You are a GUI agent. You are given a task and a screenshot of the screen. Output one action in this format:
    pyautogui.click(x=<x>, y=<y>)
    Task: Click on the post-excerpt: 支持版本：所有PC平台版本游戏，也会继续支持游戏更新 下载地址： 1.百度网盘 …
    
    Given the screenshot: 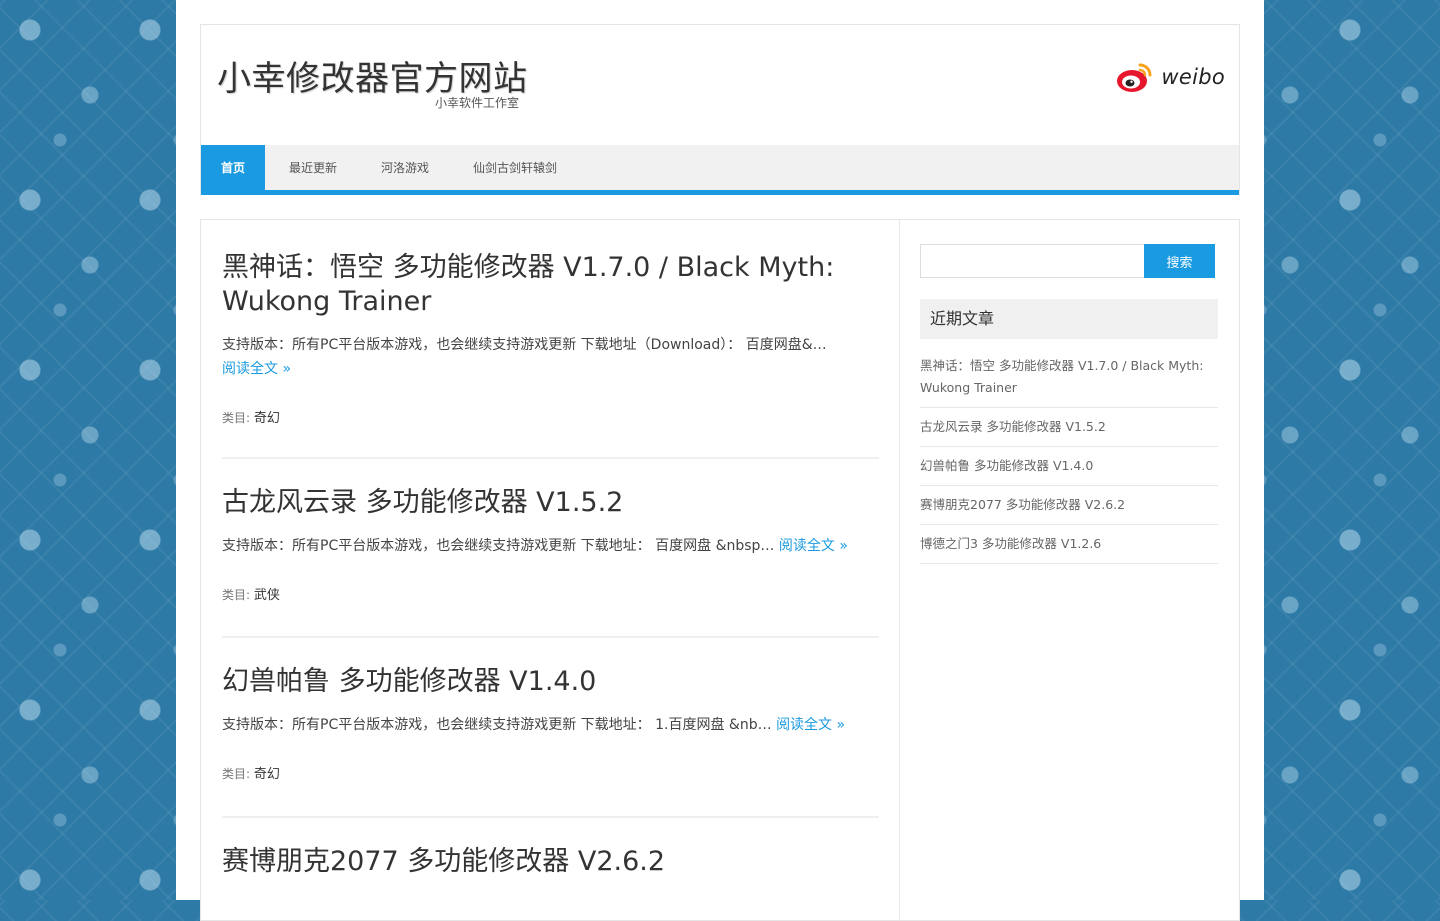 What is the action you would take?
    pyautogui.click(x=550, y=725)
    